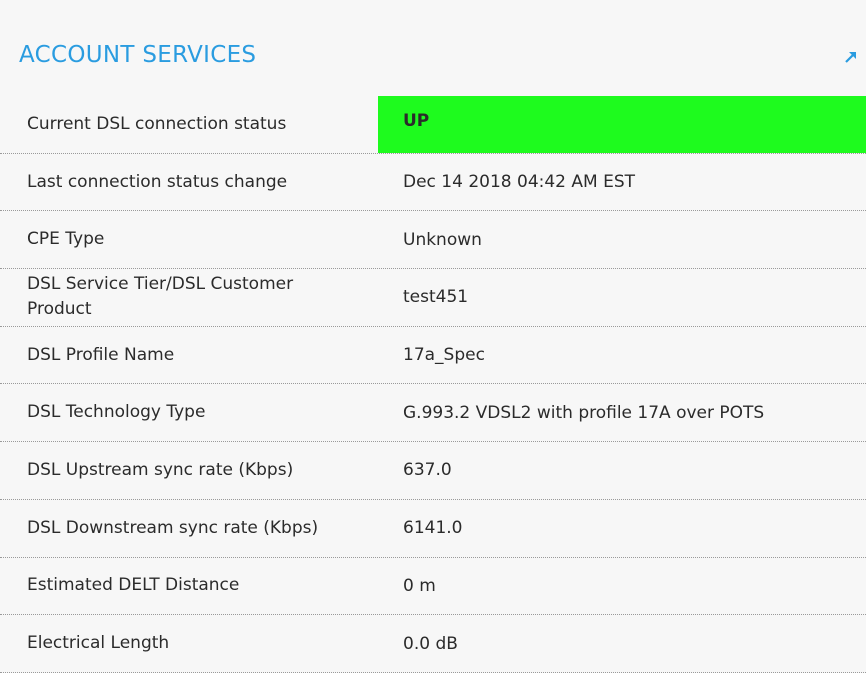 Image resolution: width=866 pixels, height=673 pixels. I want to click on table-row: Current DSL connection status UP, so click(433, 125).